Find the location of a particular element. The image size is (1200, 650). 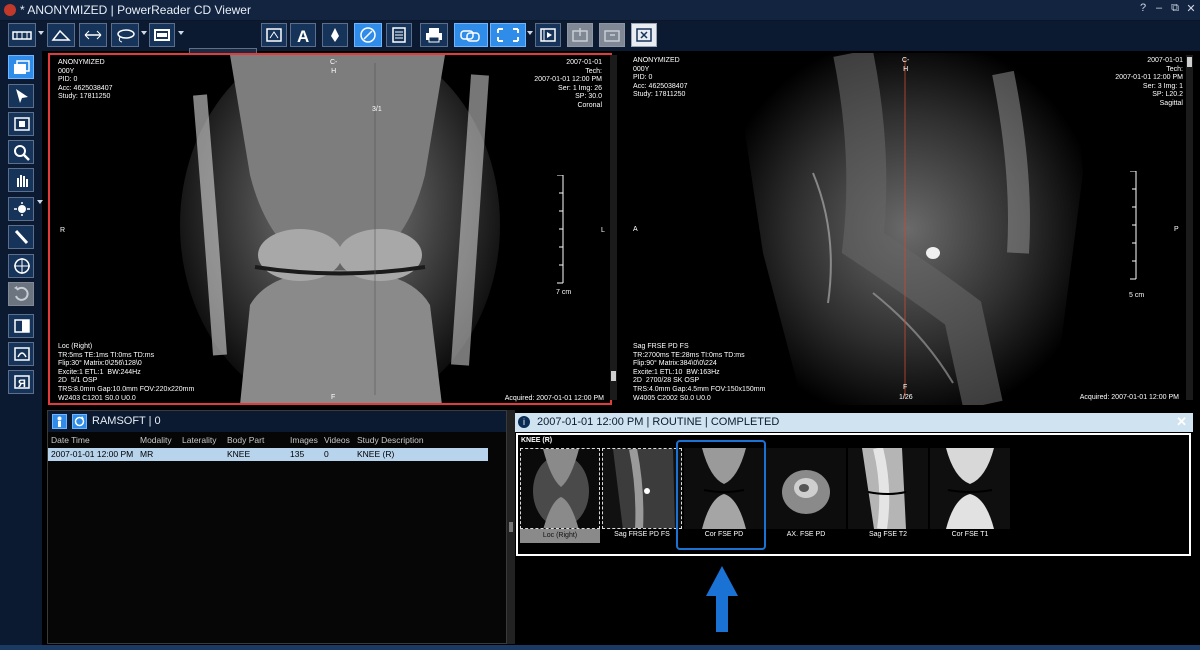

refresh-button is located at coordinates (79, 421).